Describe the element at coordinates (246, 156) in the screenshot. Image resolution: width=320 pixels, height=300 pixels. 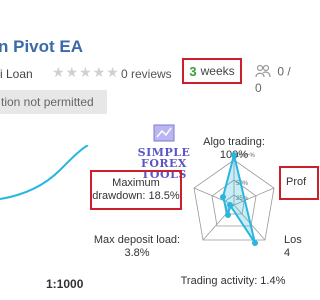
I see `tick-100: 100+%` at that location.